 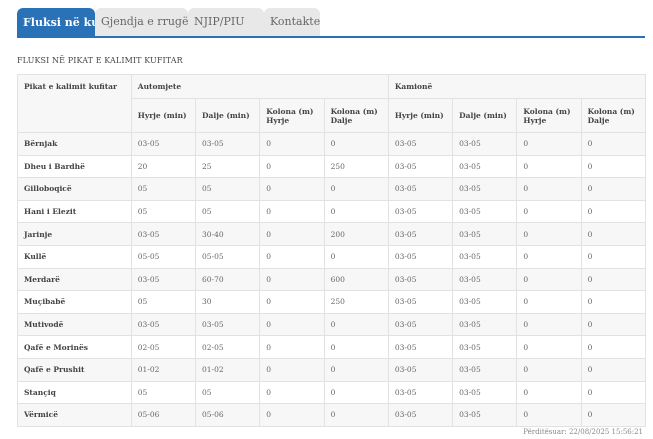 I want to click on table-row: Hani i Elezit 05 05 0 0 03-05 03-05 0 0, so click(x=332, y=211).